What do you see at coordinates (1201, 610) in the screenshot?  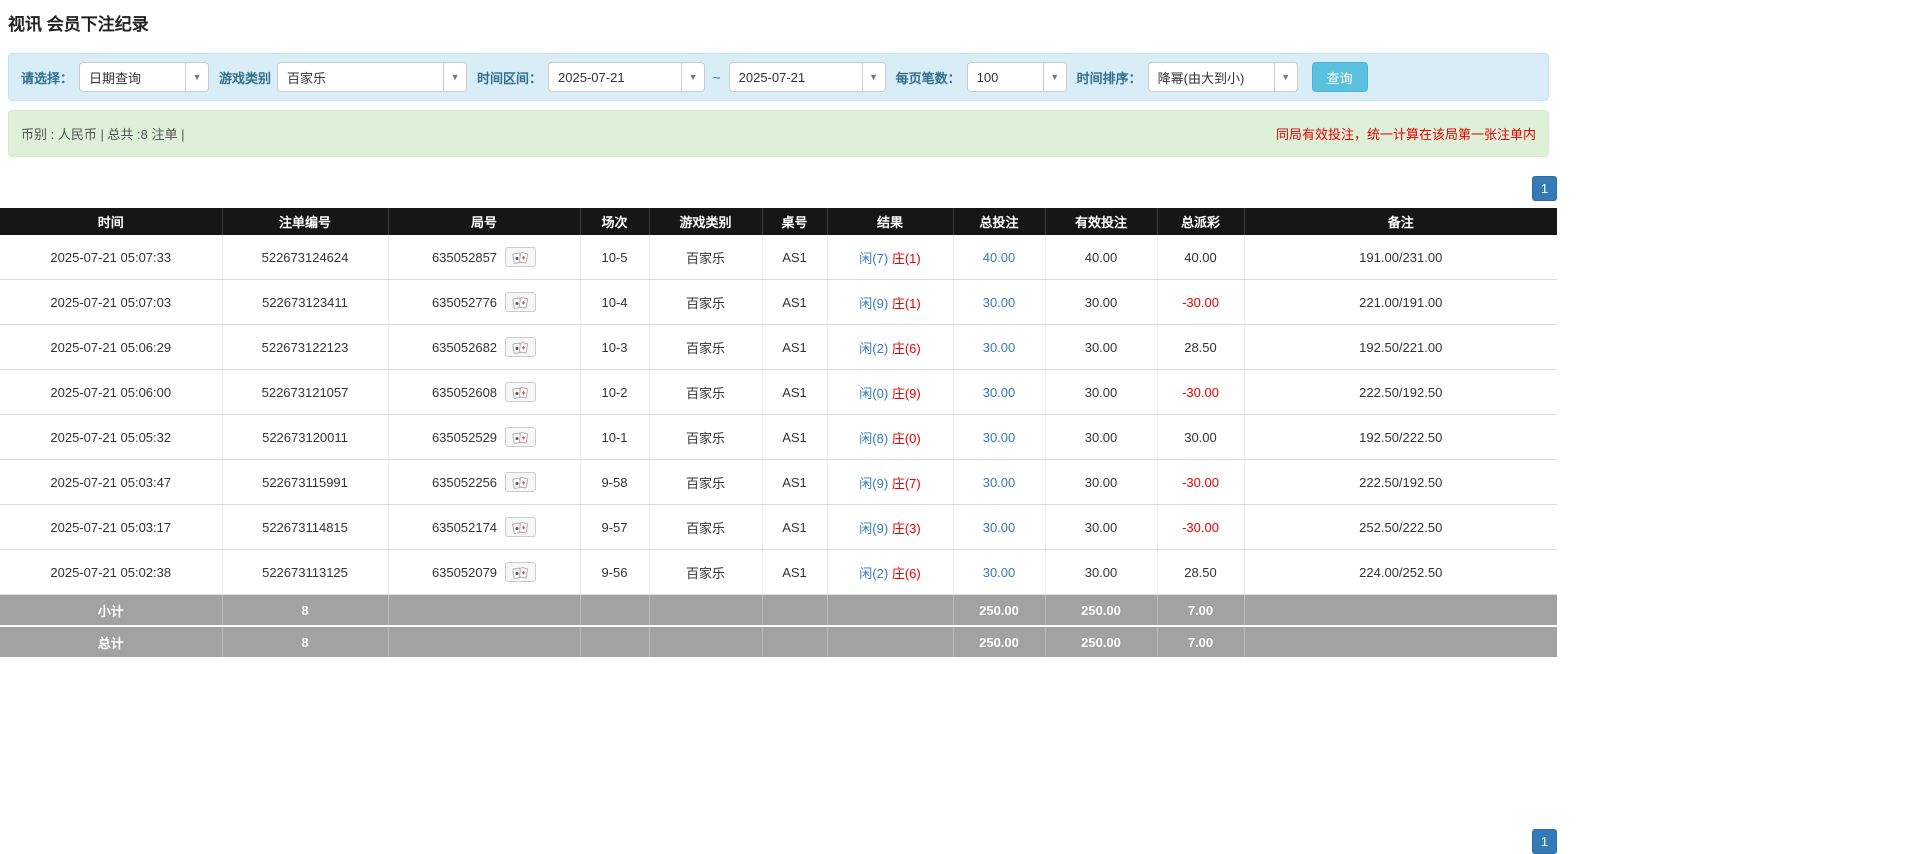 I see `subtotal-payout: 7.00` at bounding box center [1201, 610].